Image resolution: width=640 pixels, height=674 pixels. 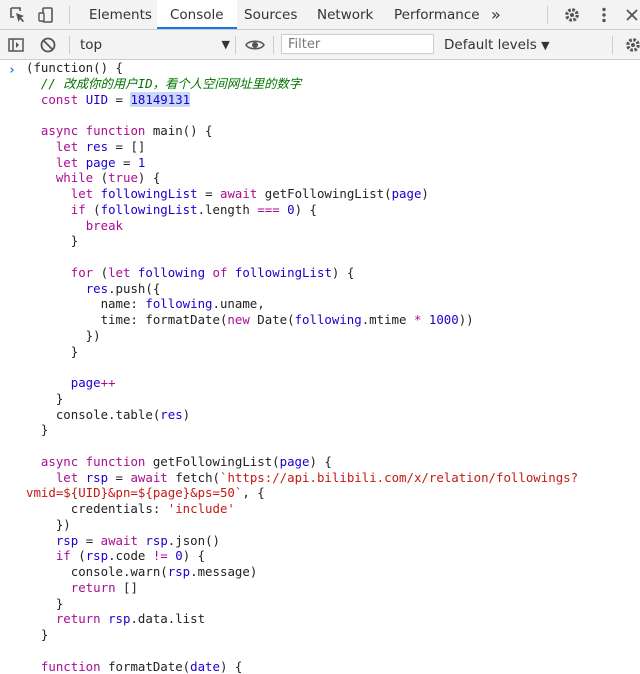 What do you see at coordinates (466, 319) in the screenshot?
I see `code-token: ))` at bounding box center [466, 319].